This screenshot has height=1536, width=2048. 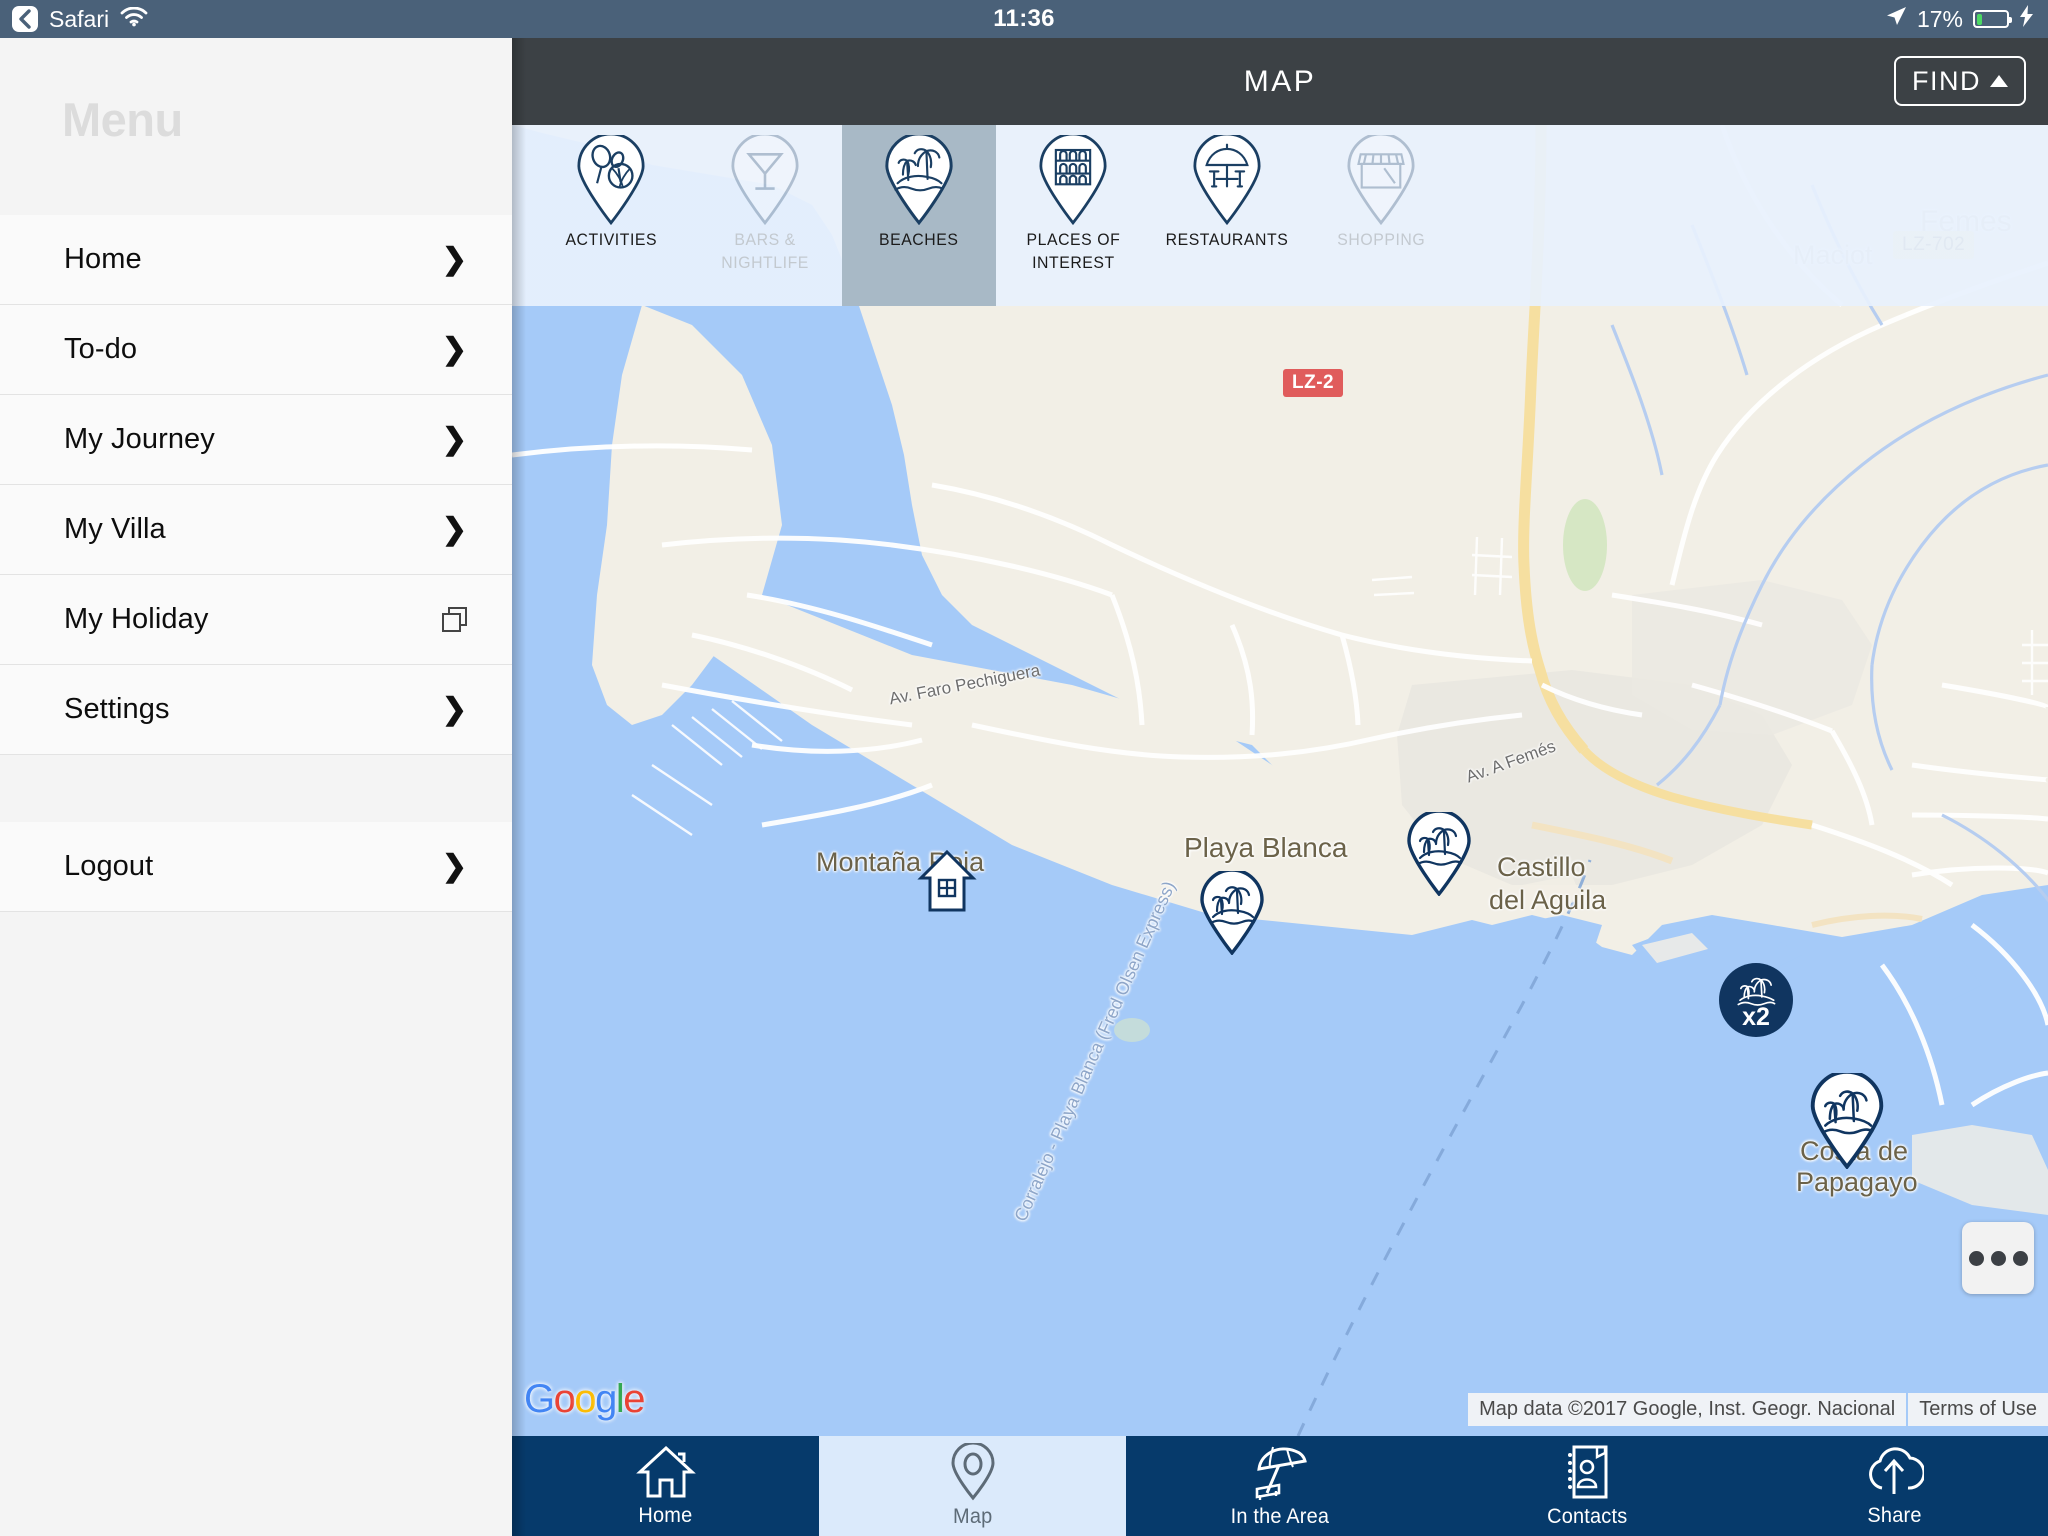 What do you see at coordinates (1280, 1516) in the screenshot?
I see `tab-label: In the Area` at bounding box center [1280, 1516].